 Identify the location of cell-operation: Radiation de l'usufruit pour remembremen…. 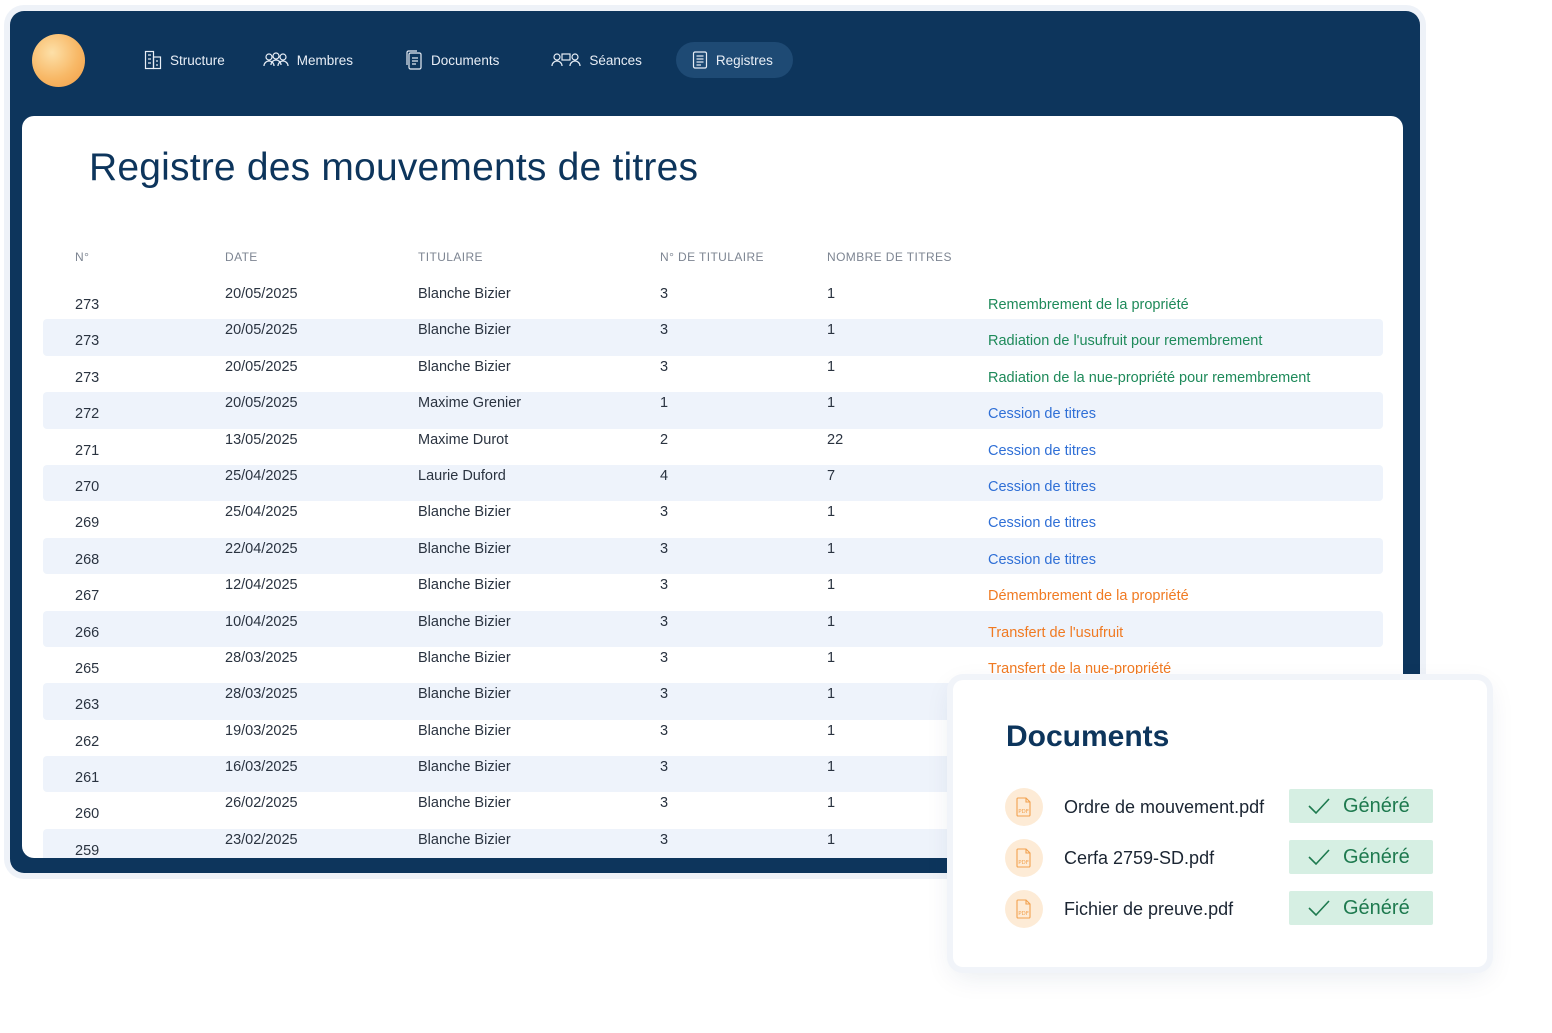
(1125, 341).